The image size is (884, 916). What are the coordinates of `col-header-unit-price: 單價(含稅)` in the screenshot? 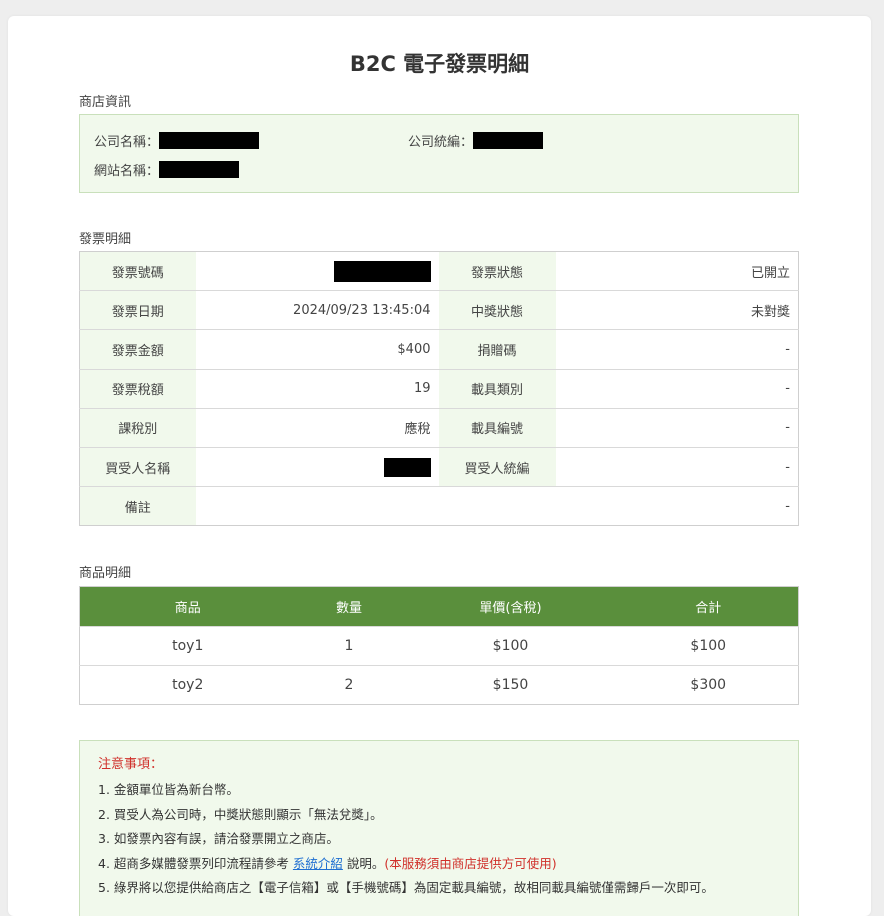 It's located at (510, 606).